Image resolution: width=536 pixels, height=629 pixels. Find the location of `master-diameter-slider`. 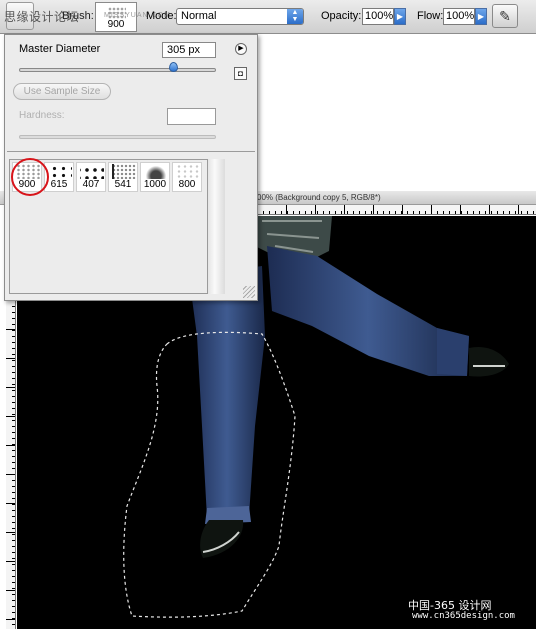

master-diameter-slider is located at coordinates (117, 67).